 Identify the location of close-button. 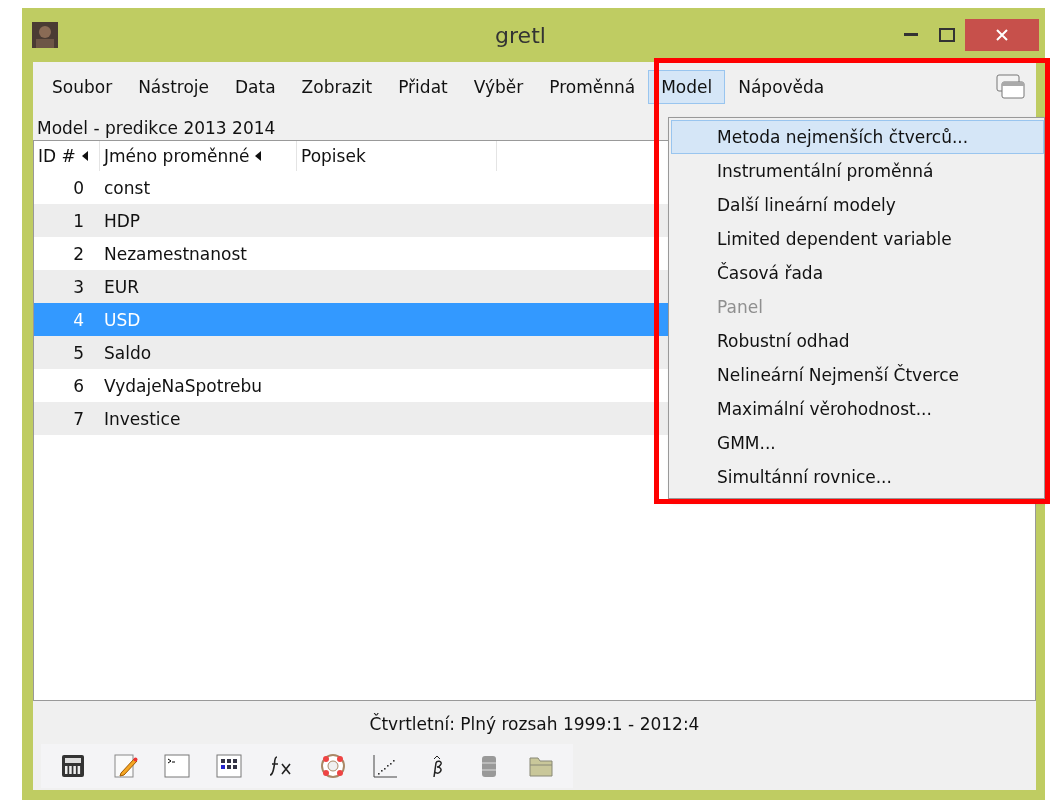
(1002, 35).